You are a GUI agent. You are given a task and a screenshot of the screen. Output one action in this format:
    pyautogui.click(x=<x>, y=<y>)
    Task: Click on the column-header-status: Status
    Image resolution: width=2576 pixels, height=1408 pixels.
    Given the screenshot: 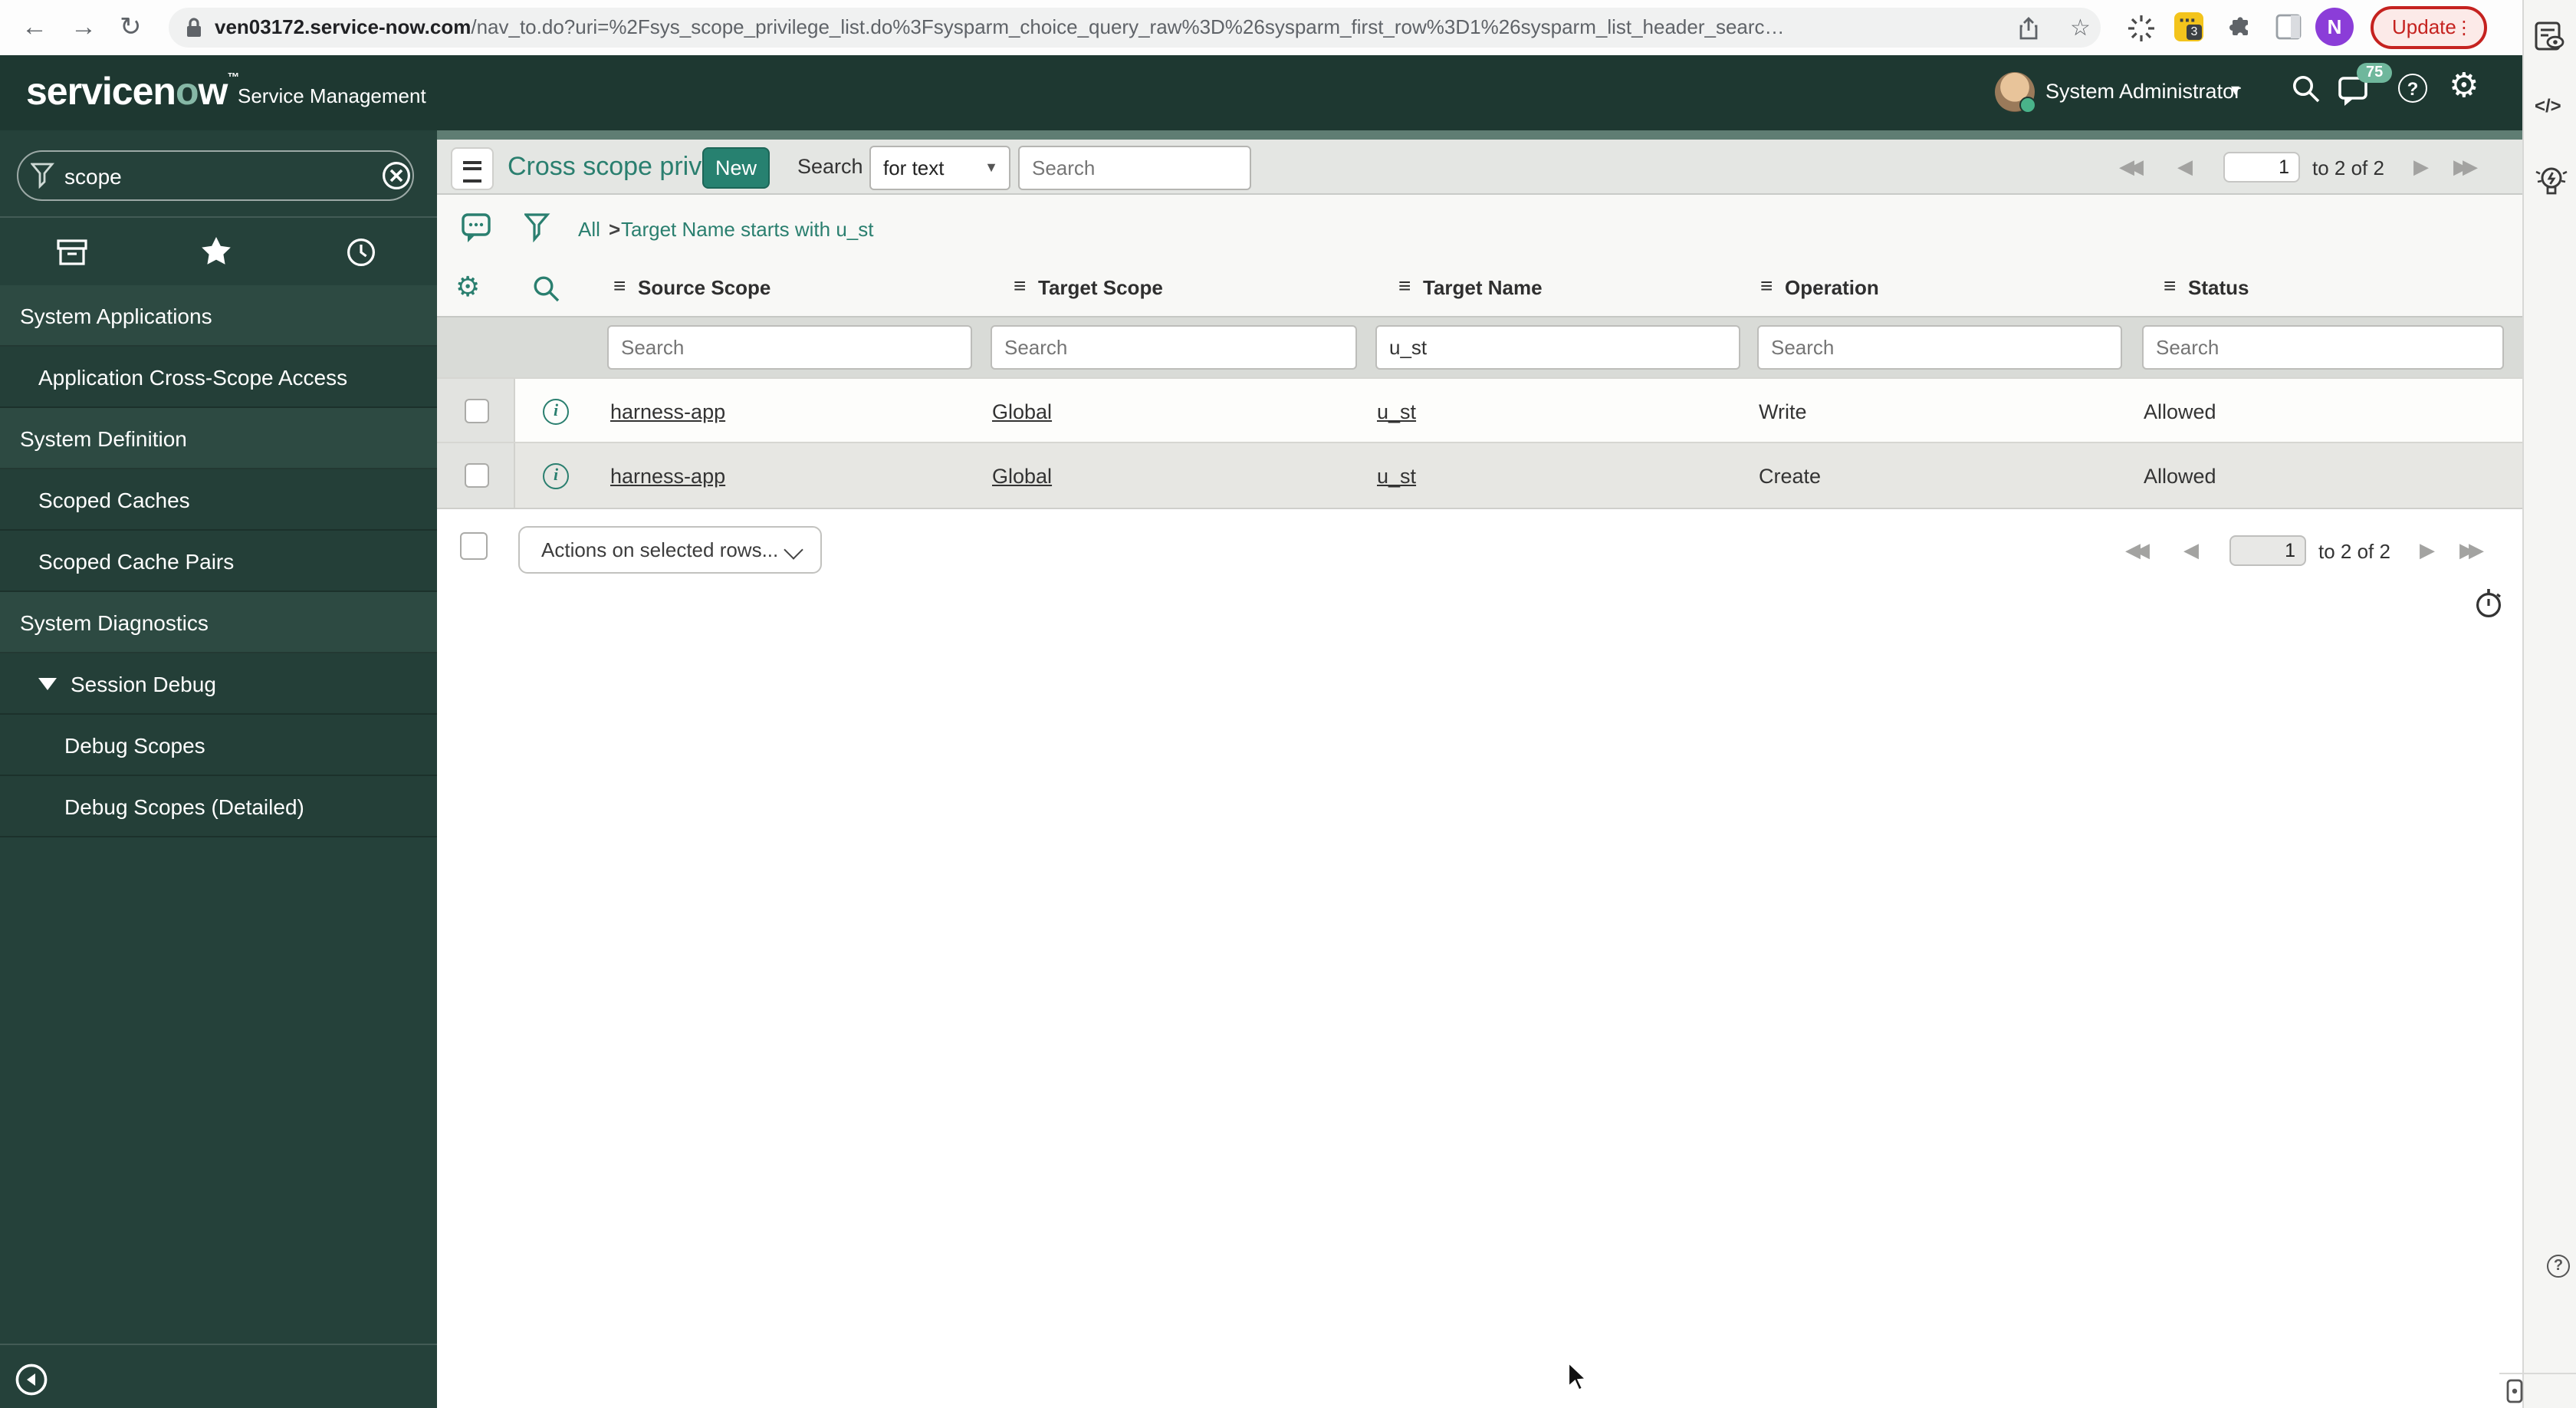 What is the action you would take?
    pyautogui.click(x=2218, y=287)
    